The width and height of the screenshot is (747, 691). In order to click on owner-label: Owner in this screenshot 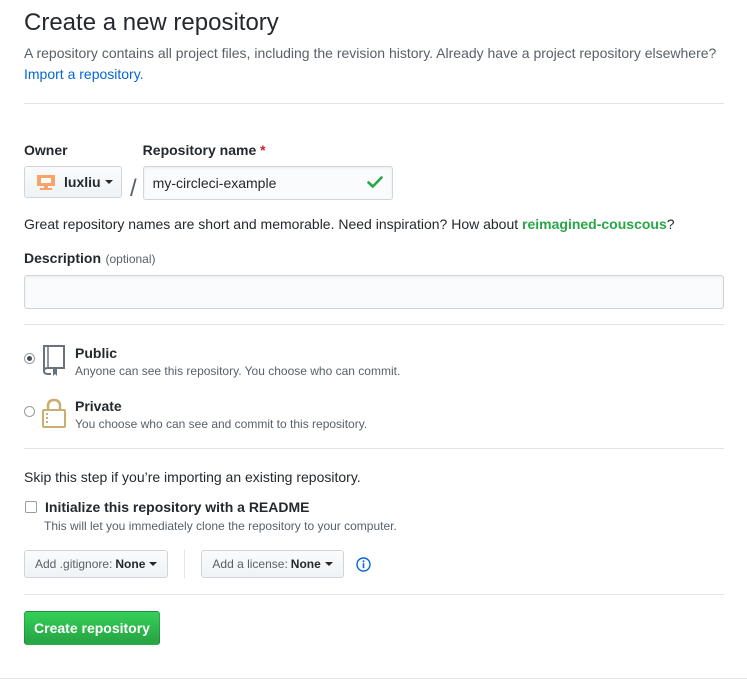, I will do `click(46, 150)`.